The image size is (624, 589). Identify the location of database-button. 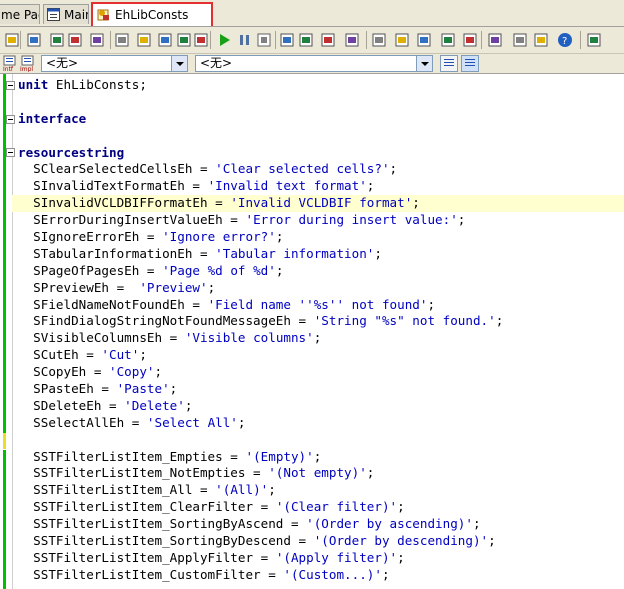
(449, 40).